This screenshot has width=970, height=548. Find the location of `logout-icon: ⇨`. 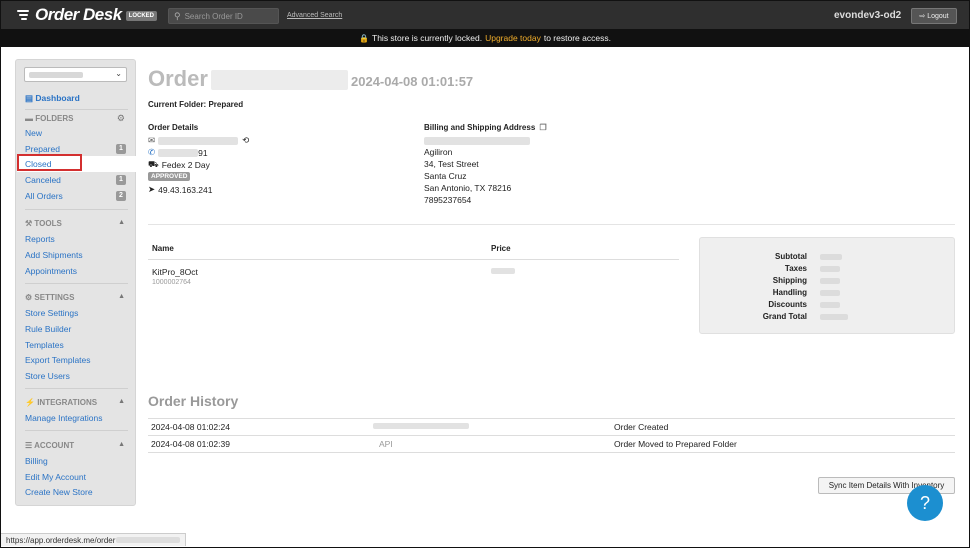

logout-icon: ⇨ is located at coordinates (922, 16).